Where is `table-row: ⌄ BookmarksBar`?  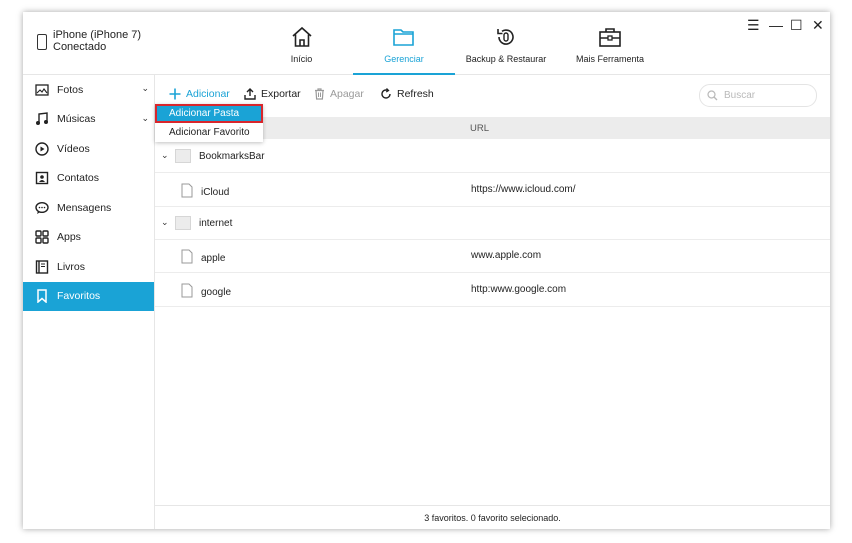
table-row: ⌄ BookmarksBar is located at coordinates (492, 156).